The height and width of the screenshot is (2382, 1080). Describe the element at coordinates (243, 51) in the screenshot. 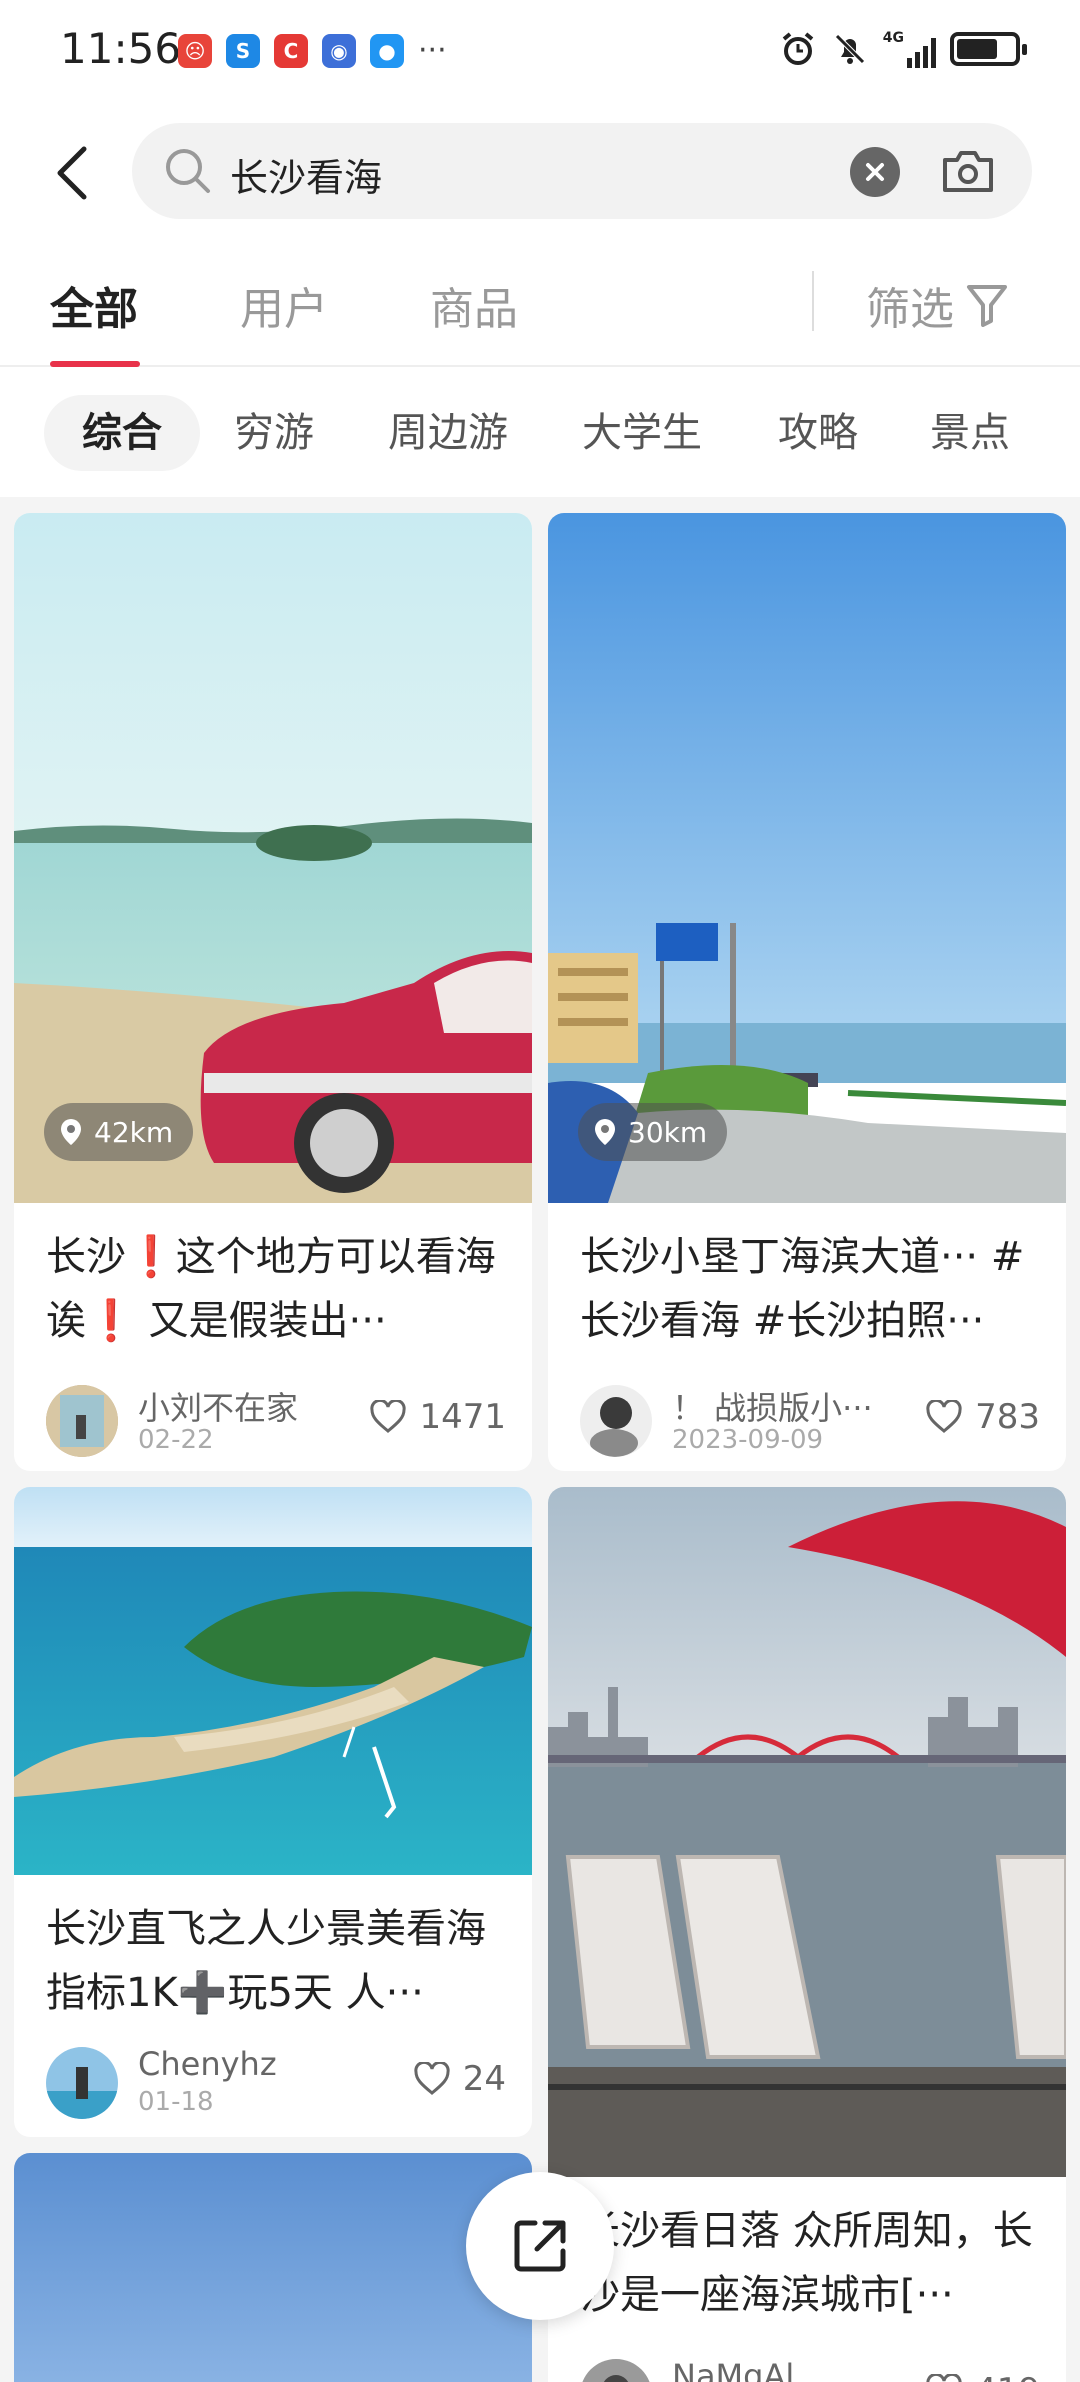

I see `app-blue-icon: S` at that location.